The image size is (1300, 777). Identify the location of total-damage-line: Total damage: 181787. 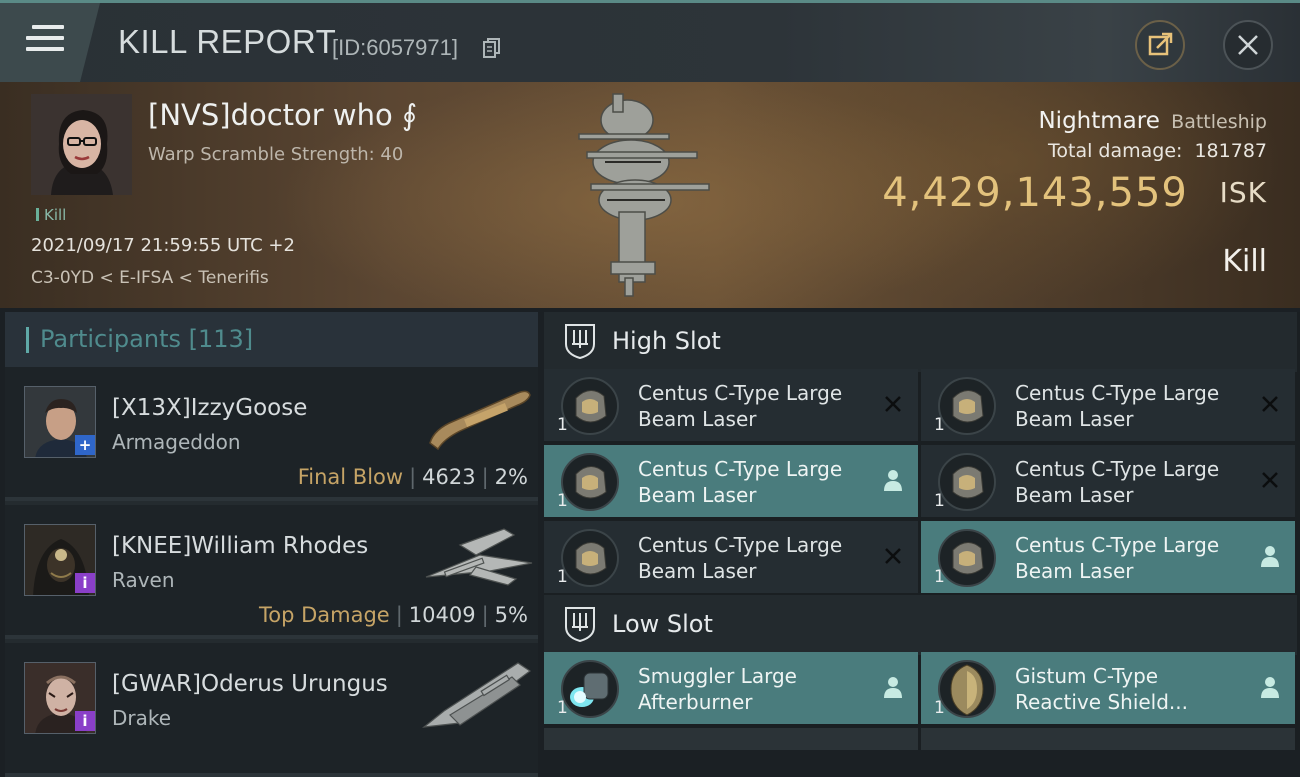
(1157, 151).